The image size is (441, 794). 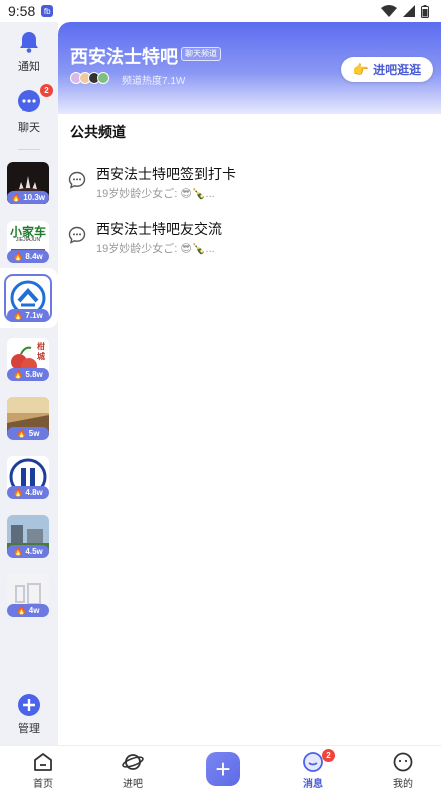 I want to click on nav-home: 首页, so click(x=43, y=771).